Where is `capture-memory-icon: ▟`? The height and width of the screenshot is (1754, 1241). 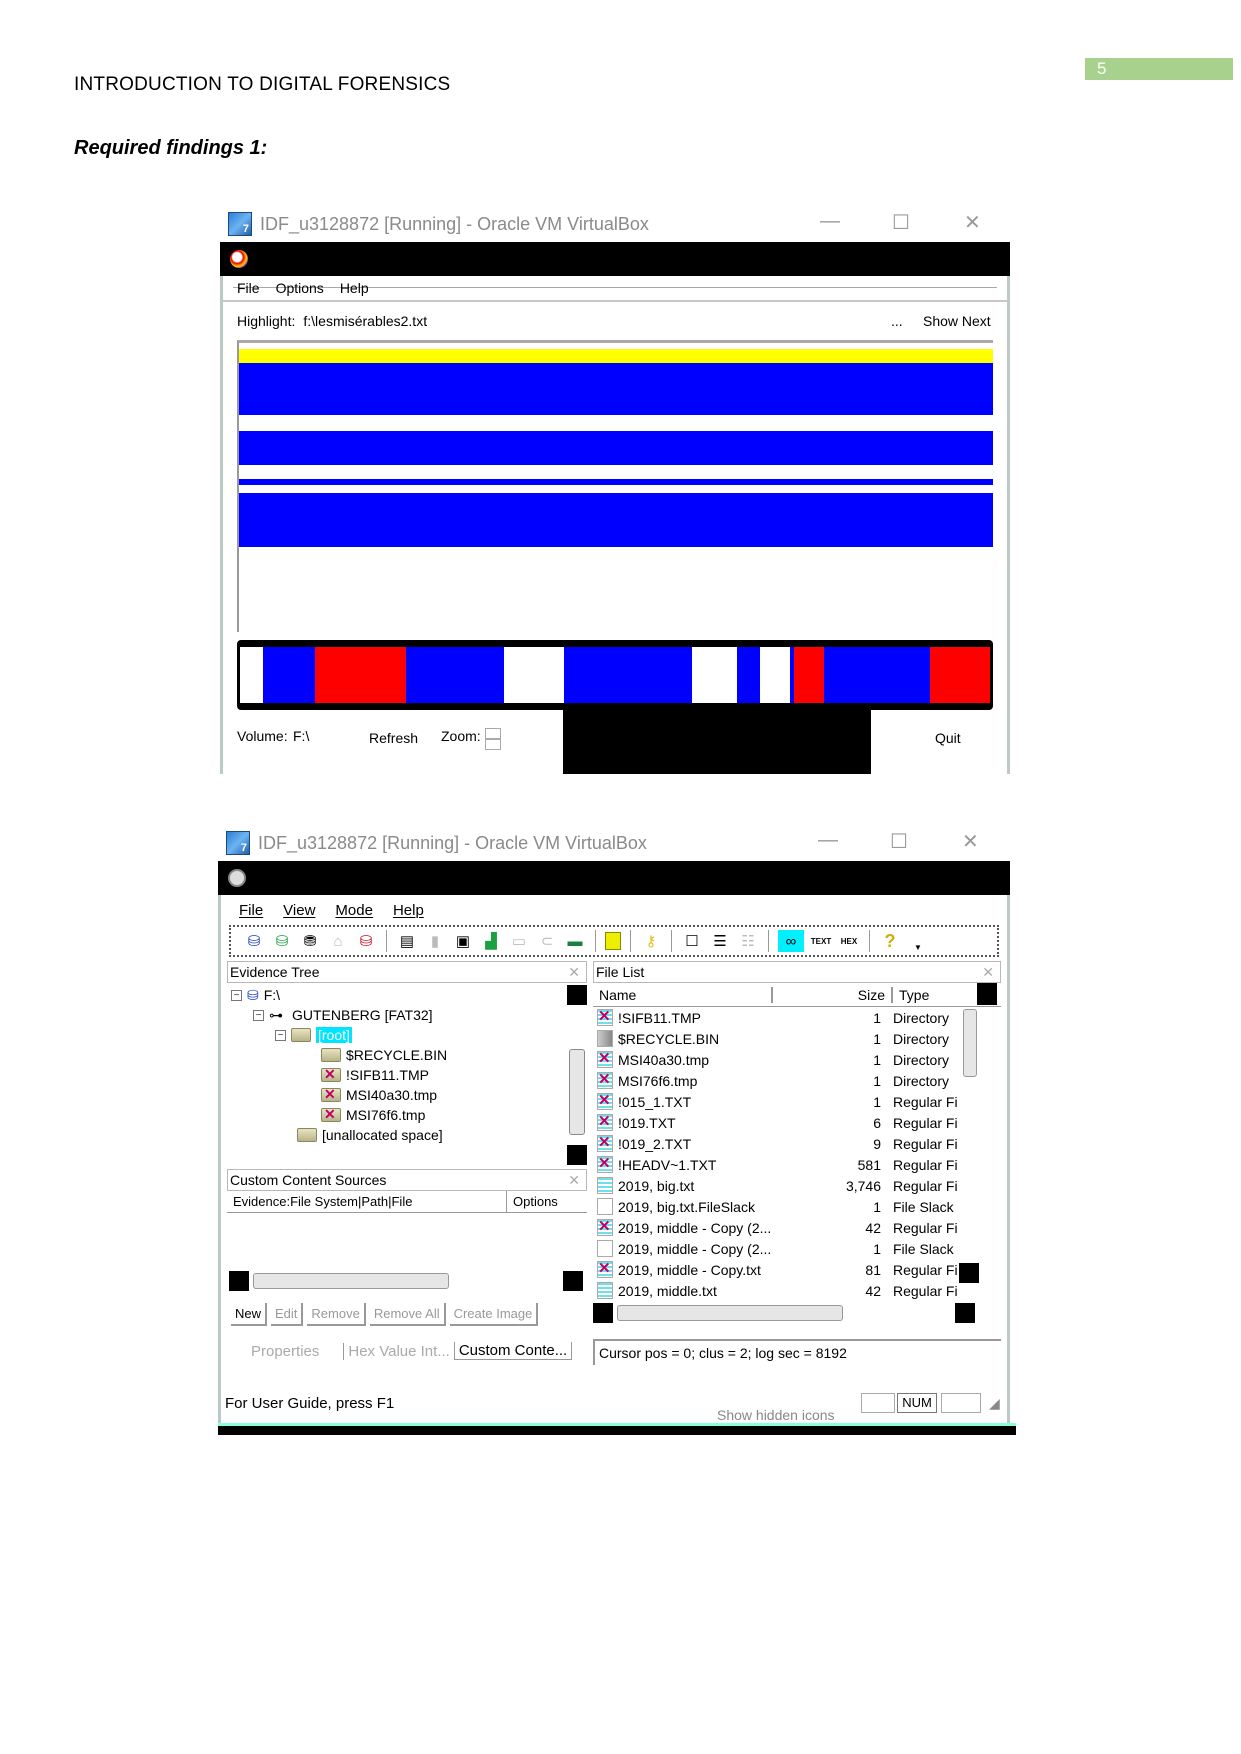 capture-memory-icon: ▟ is located at coordinates (491, 941).